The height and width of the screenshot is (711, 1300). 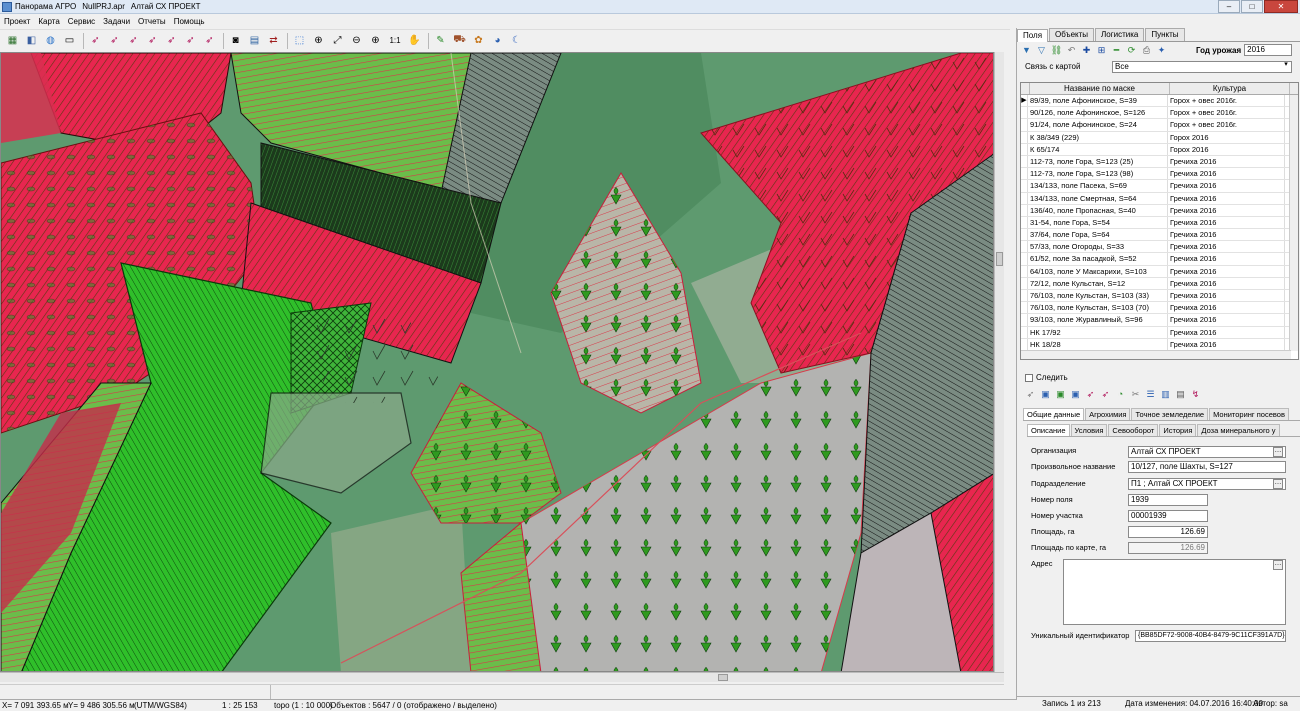 I want to click on report-icon: ▤, so click(x=1180, y=394).